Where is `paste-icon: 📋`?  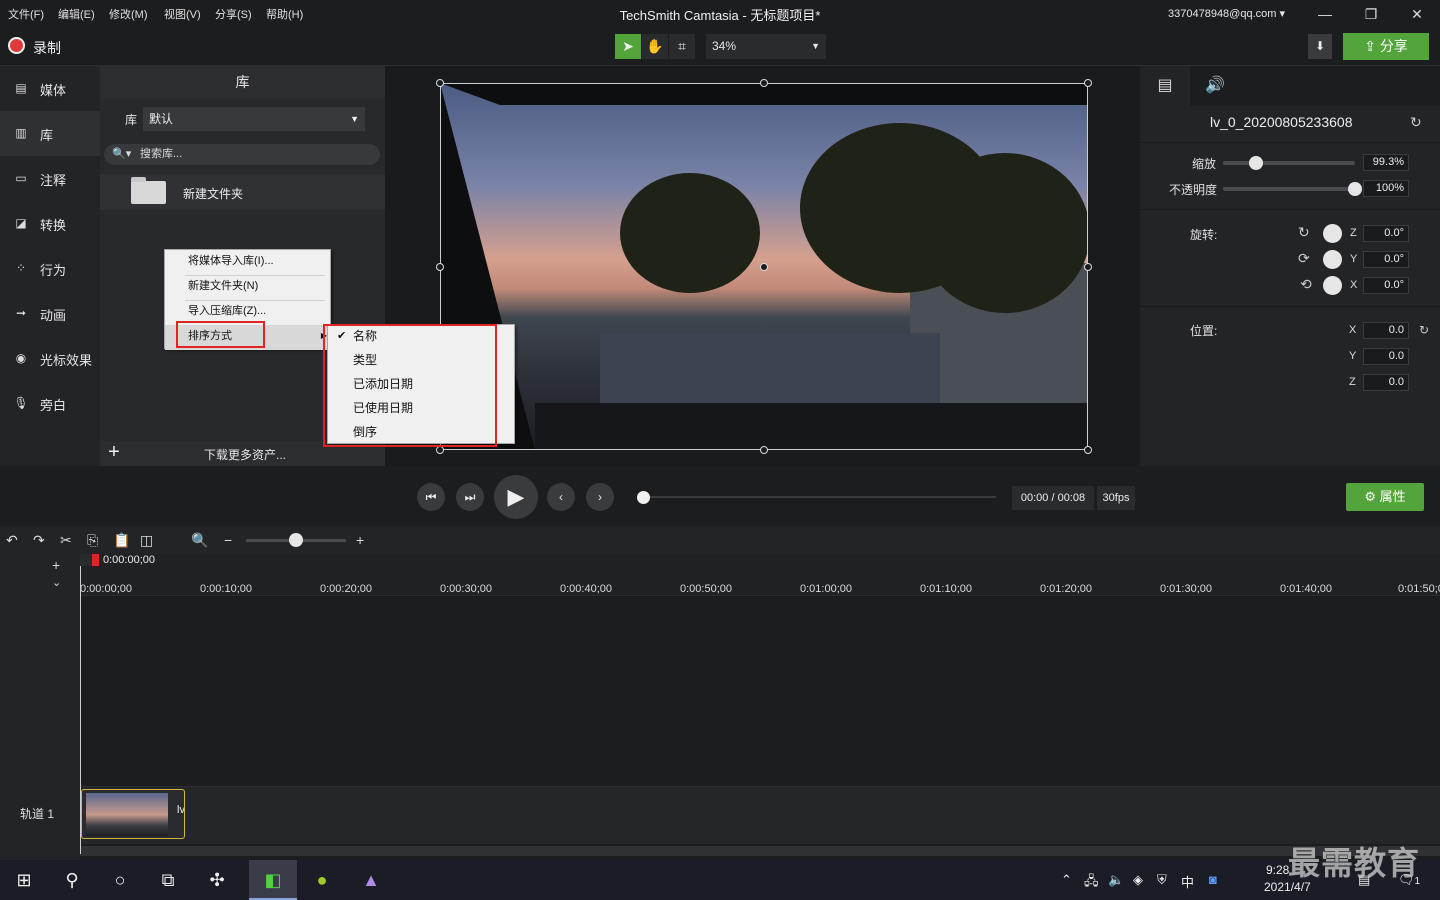
paste-icon: 📋 is located at coordinates (121, 540).